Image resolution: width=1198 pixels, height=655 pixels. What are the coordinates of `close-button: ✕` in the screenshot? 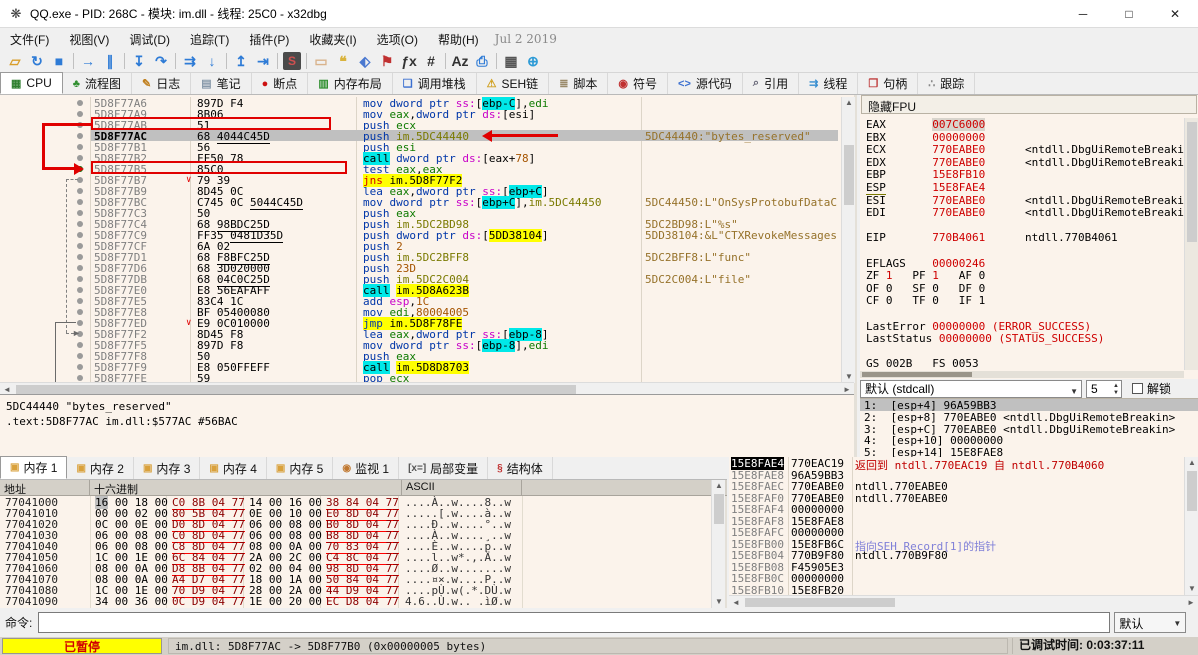 It's located at (1175, 14).